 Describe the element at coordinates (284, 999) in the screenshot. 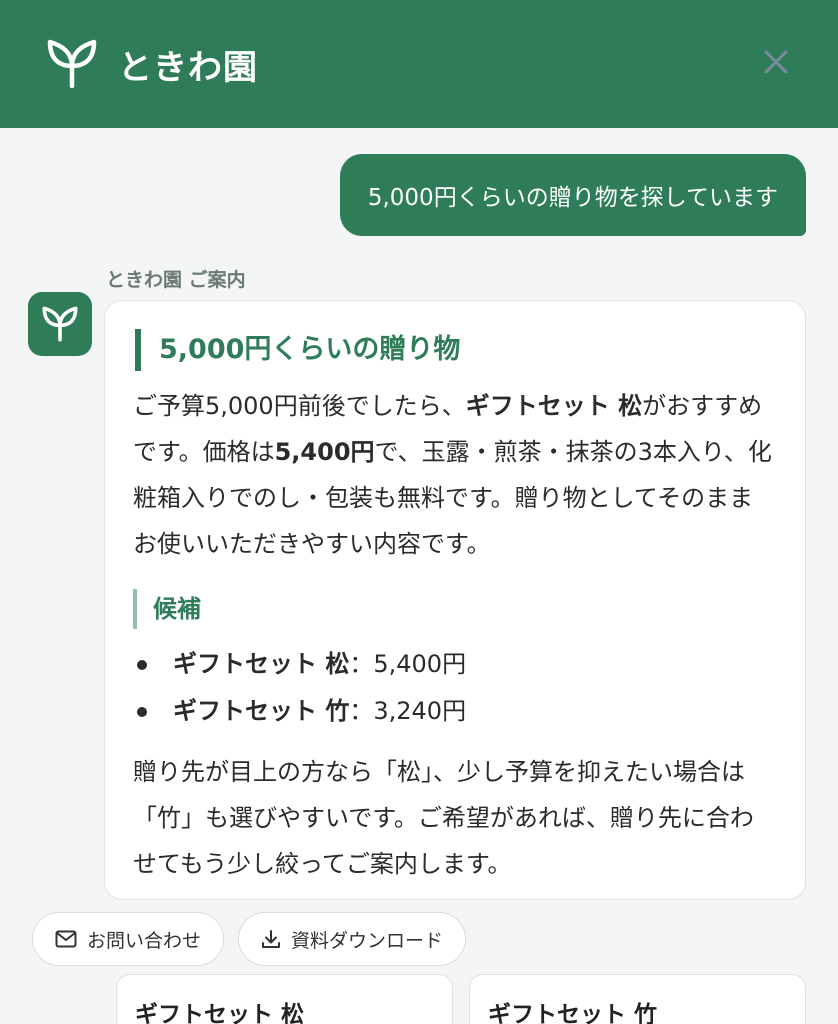

I see `product-card-matsu: ギフトセット 松` at that location.